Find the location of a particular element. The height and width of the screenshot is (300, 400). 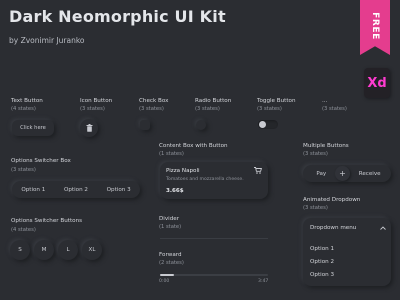

ribbon-label: FREE is located at coordinates (375, 26).